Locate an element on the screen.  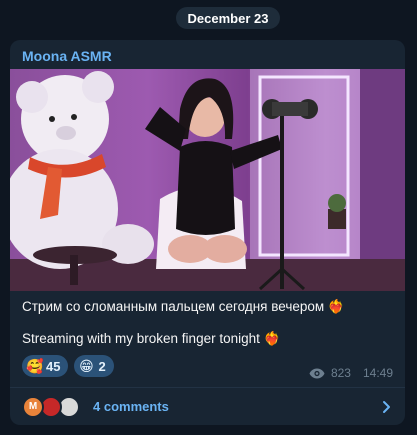
post-time: 14:49 is located at coordinates (377, 373).